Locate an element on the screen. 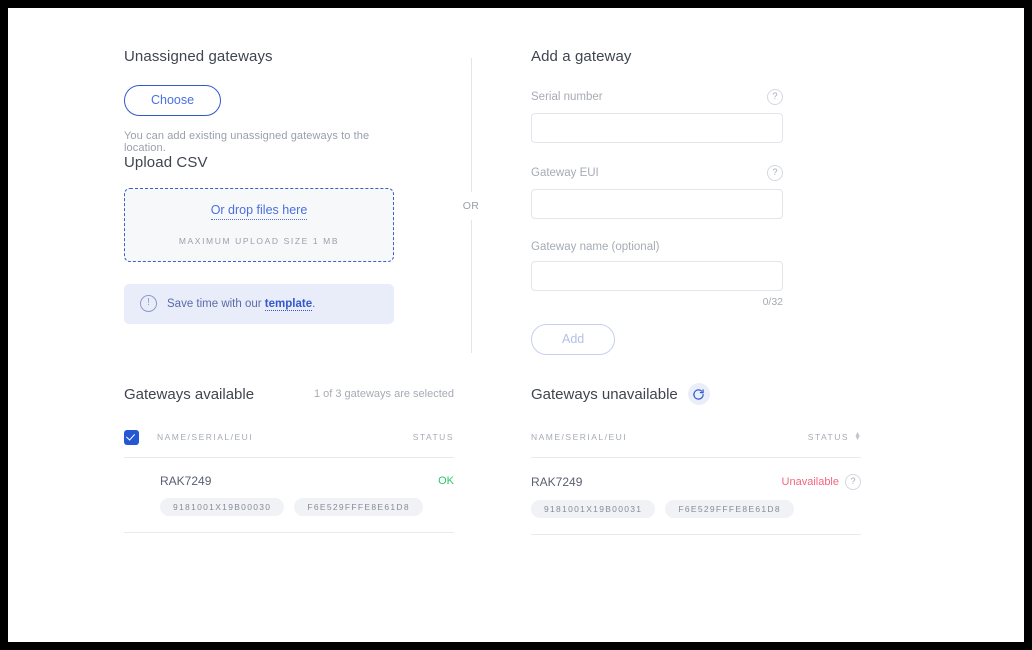 The height and width of the screenshot is (650, 1032). row-top: RAK7249 Unavailable ? is located at coordinates (696, 482).